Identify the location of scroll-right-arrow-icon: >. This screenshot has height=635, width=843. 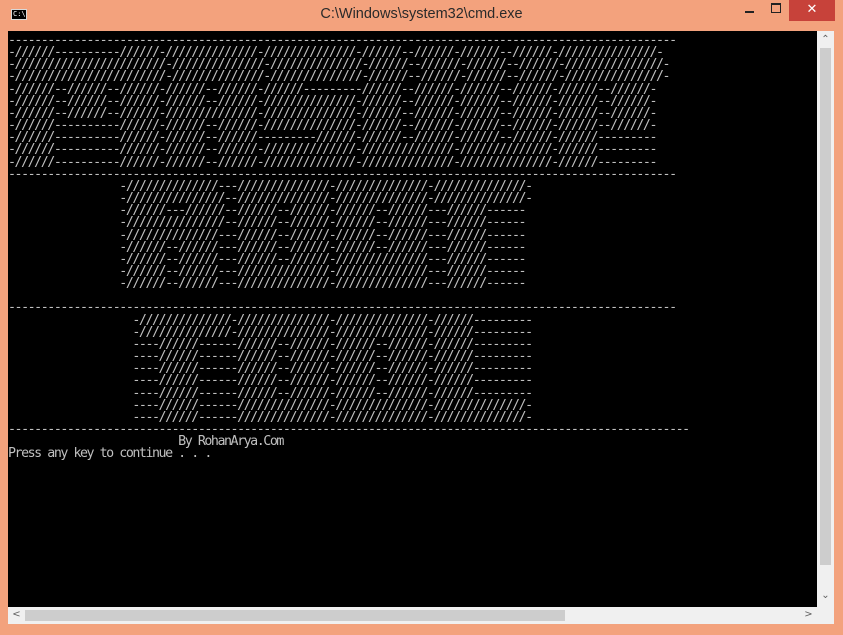
(808, 615).